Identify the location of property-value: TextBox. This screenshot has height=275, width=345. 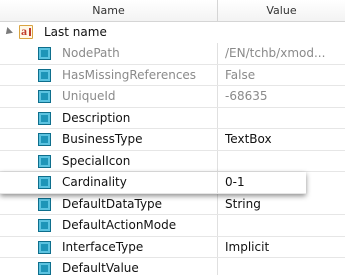
(284, 139).